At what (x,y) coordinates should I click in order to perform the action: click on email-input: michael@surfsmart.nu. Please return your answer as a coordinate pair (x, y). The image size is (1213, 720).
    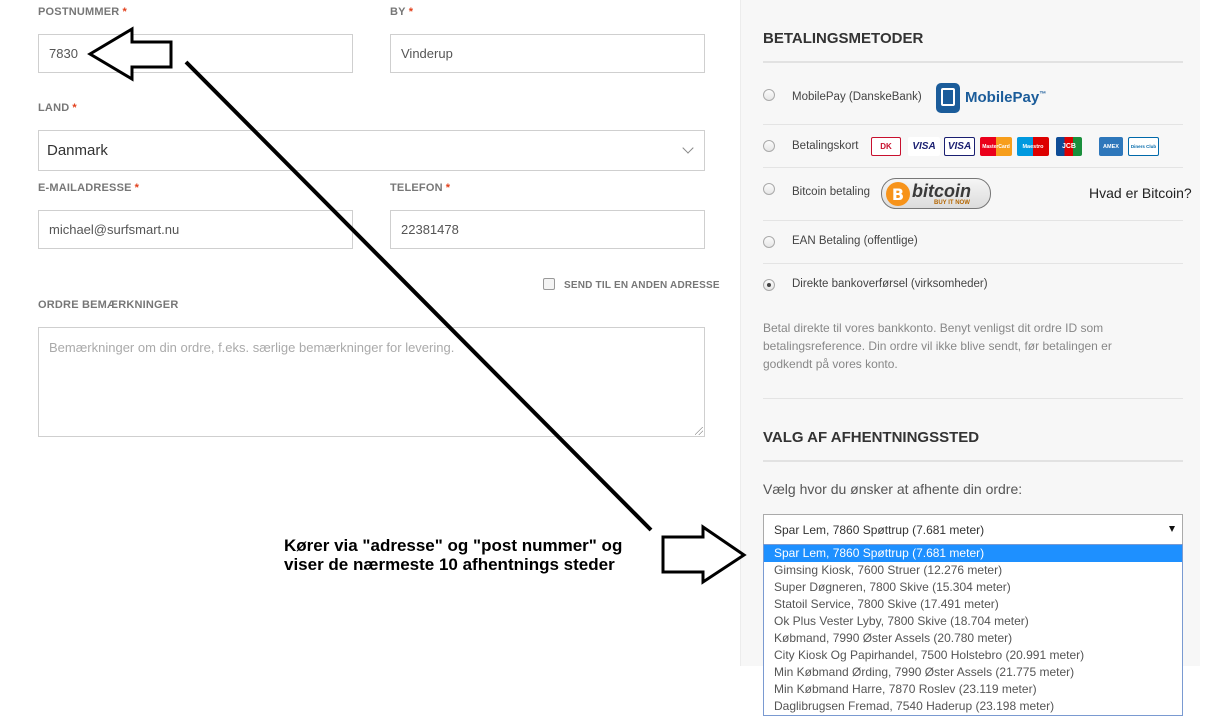
    Looking at the image, I should click on (195, 229).